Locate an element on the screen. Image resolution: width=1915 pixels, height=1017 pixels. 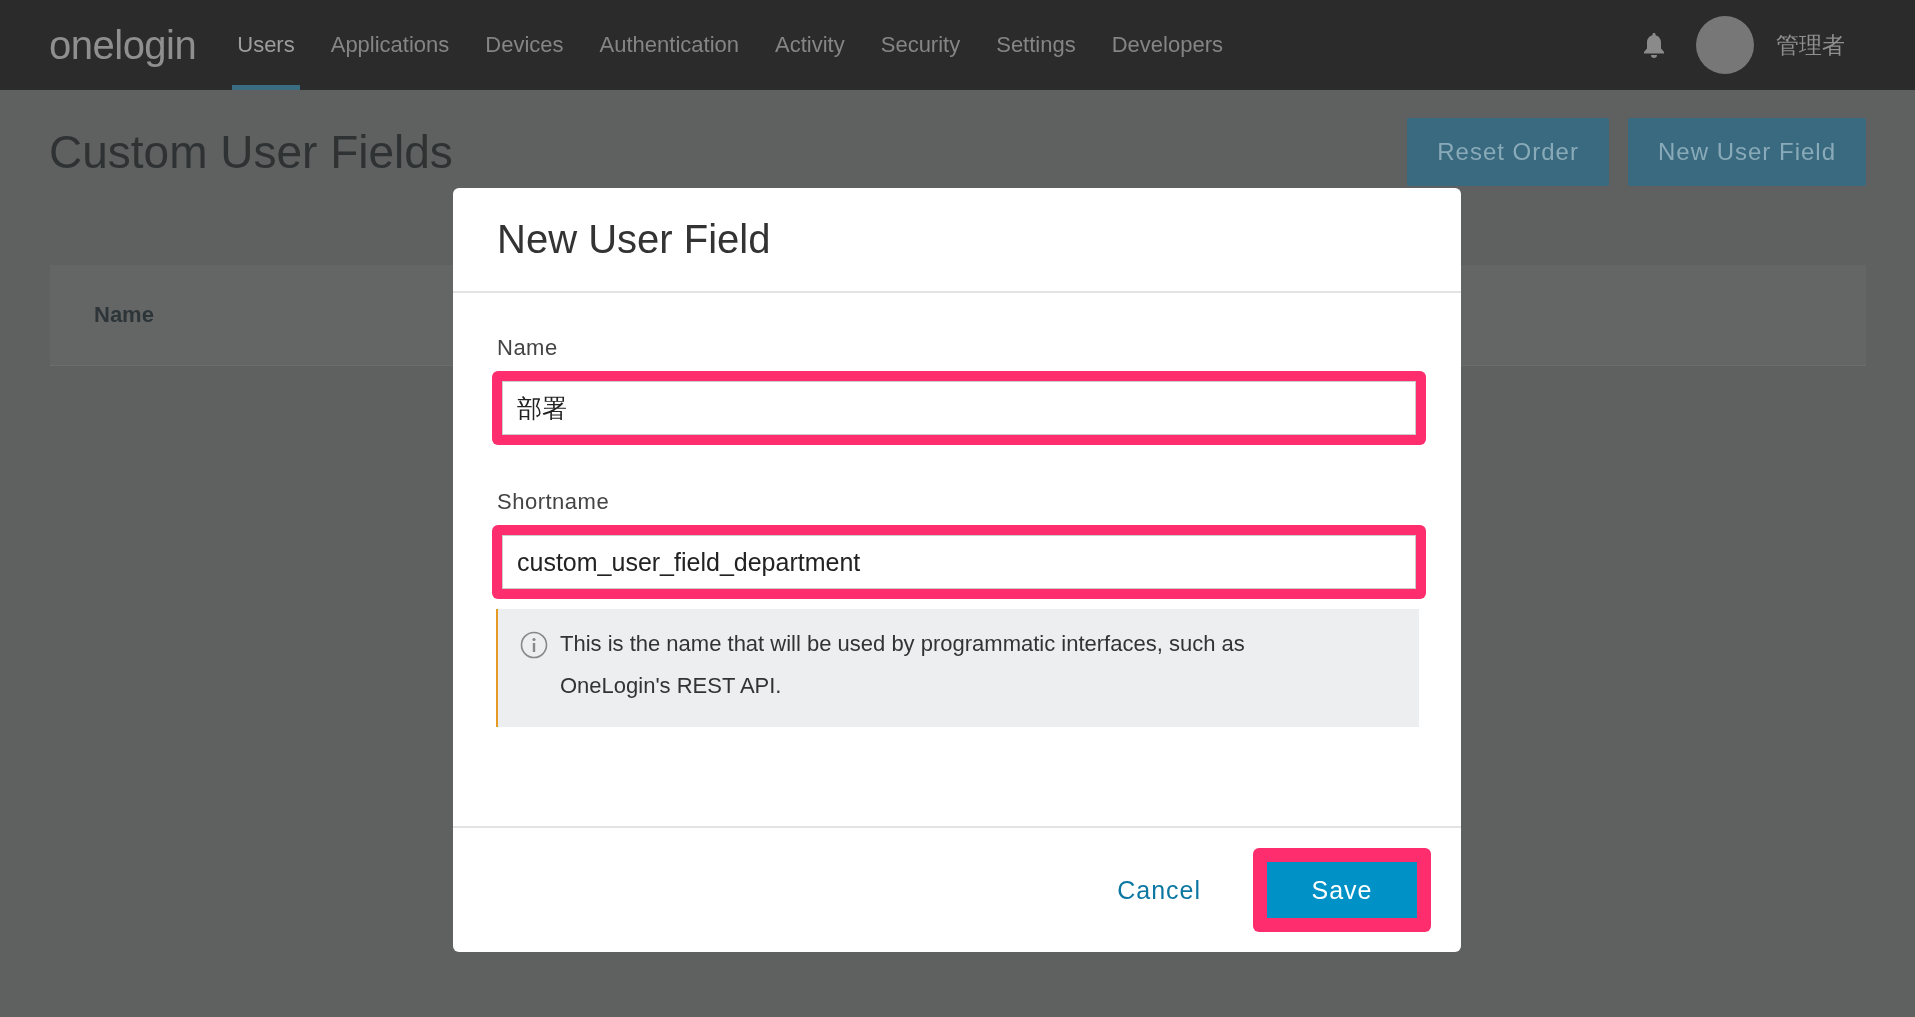
nav-tab: Applications is located at coordinates (390, 45).